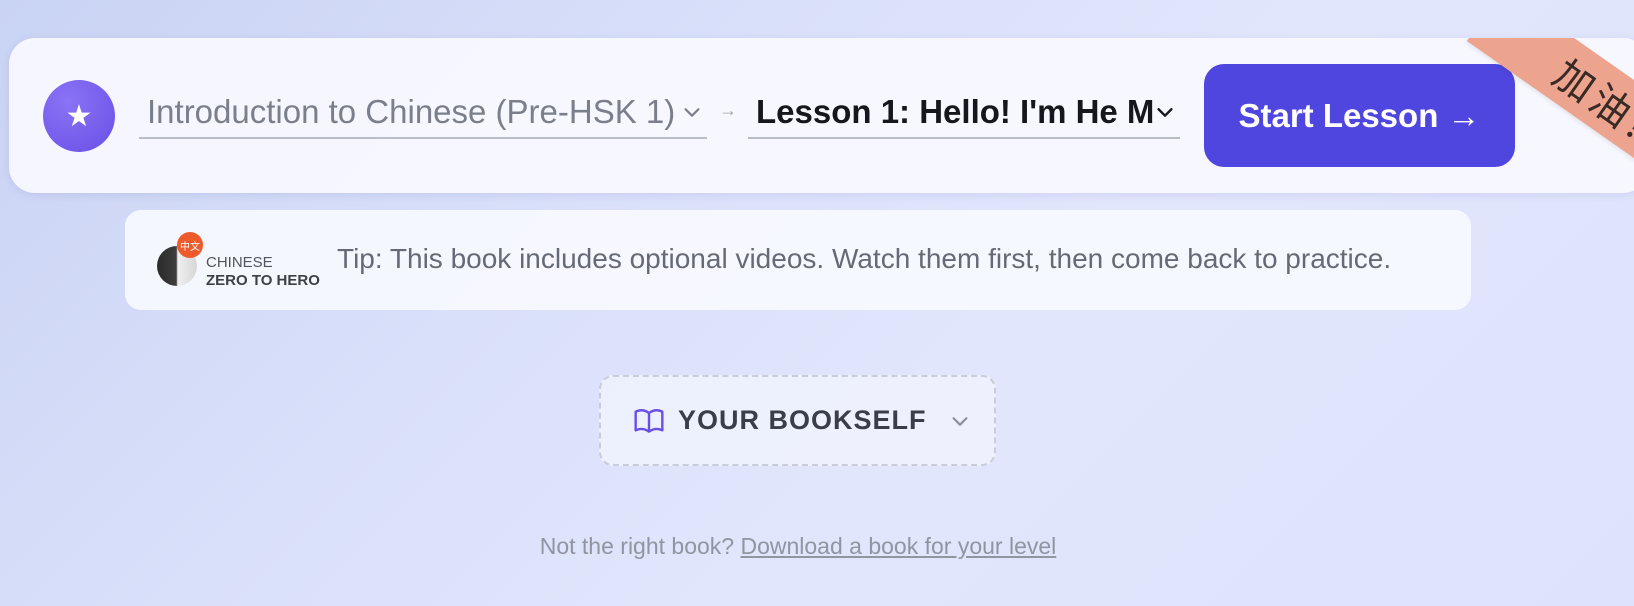 The image size is (1634, 606). Describe the element at coordinates (190, 245) in the screenshot. I see `logo-badge: 中文` at that location.